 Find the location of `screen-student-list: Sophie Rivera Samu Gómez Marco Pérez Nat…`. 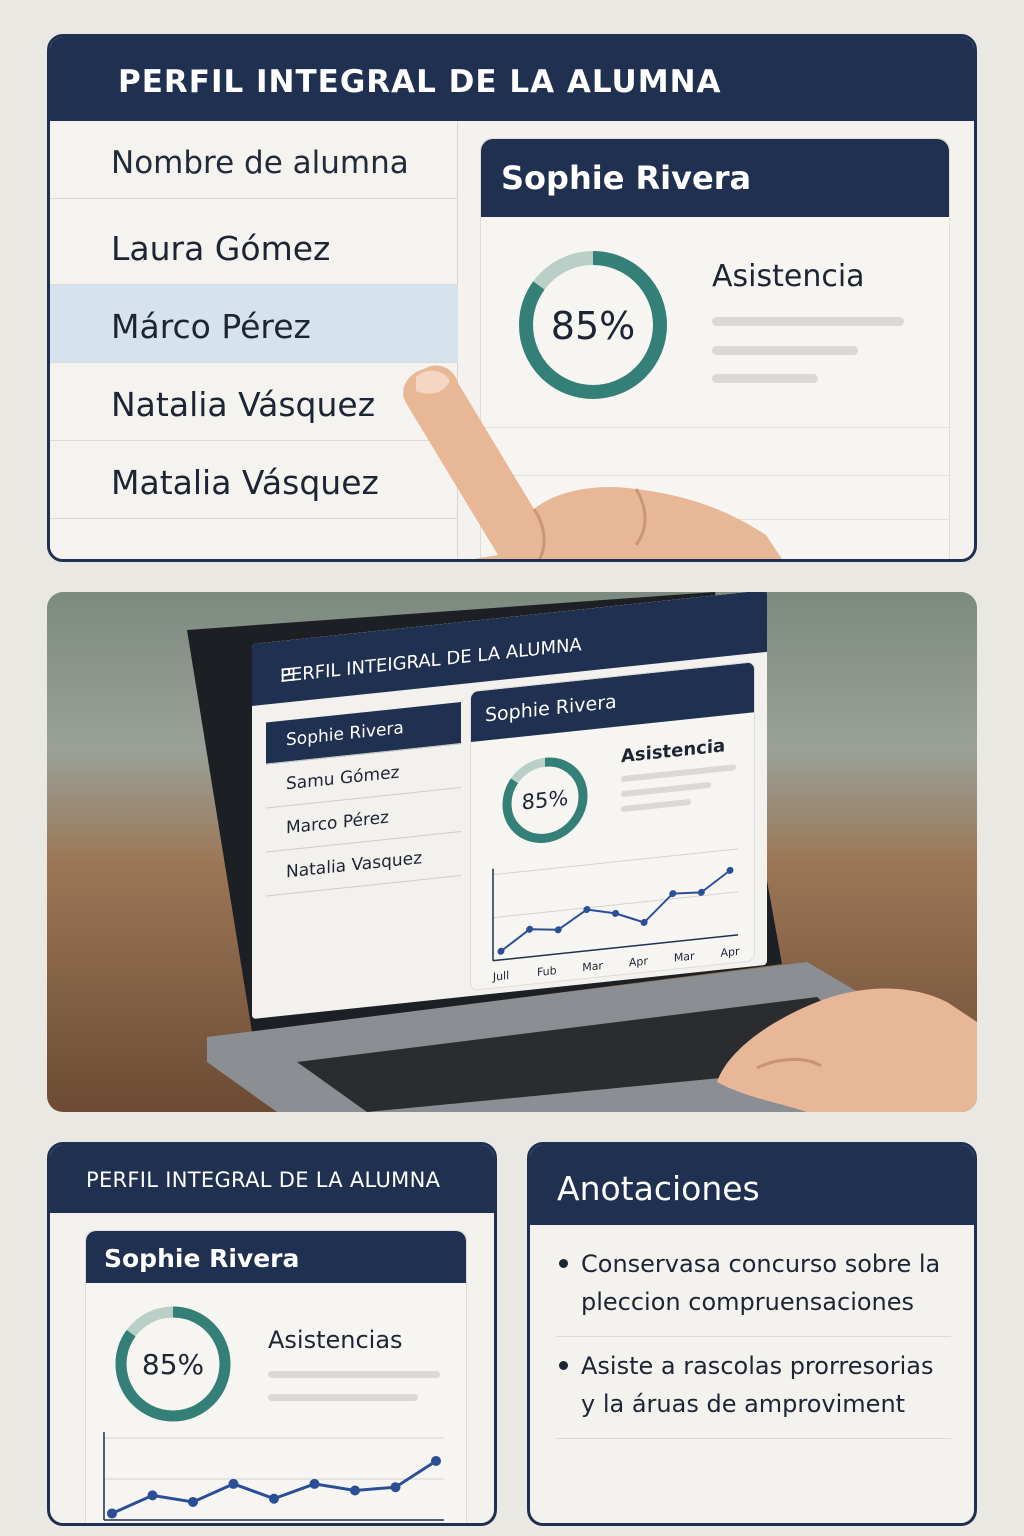

screen-student-list: Sophie Rivera Samu Gómez Marco Pérez Nat… is located at coordinates (363, 822).